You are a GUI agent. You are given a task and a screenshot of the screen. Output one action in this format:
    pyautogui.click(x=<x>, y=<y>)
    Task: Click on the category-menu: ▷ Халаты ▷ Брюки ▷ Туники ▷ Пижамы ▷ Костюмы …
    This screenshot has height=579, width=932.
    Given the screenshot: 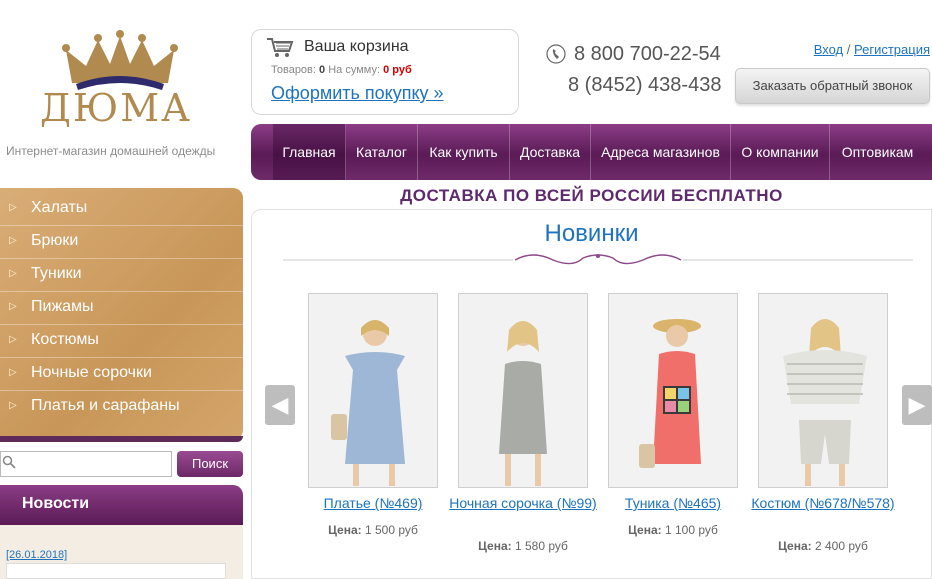 What is the action you would take?
    pyautogui.click(x=121, y=314)
    